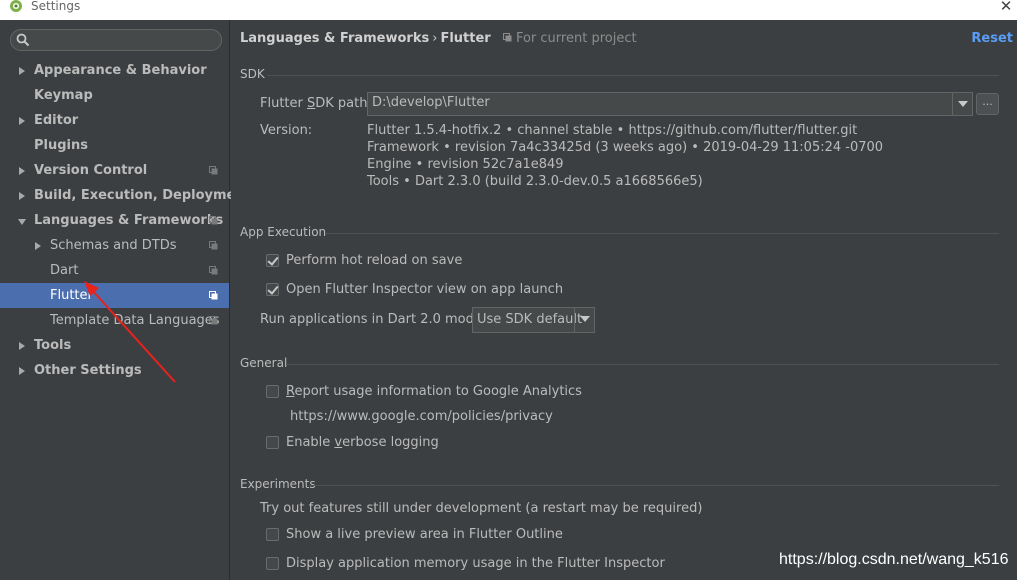 The width and height of the screenshot is (1017, 580). I want to click on sidebar-item: Template Data Languages, so click(114, 320).